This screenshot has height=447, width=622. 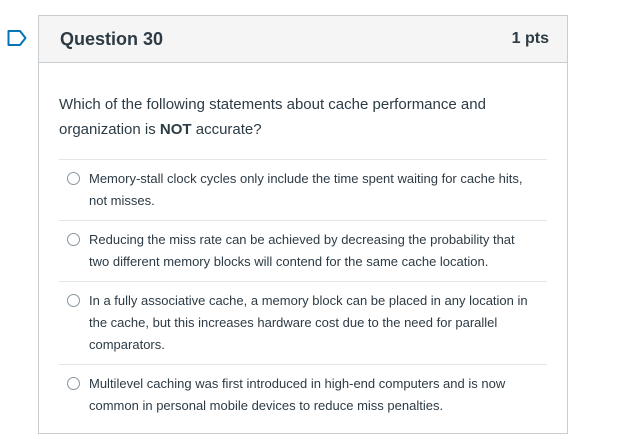 What do you see at coordinates (112, 38) in the screenshot?
I see `question-title: Question 30` at bounding box center [112, 38].